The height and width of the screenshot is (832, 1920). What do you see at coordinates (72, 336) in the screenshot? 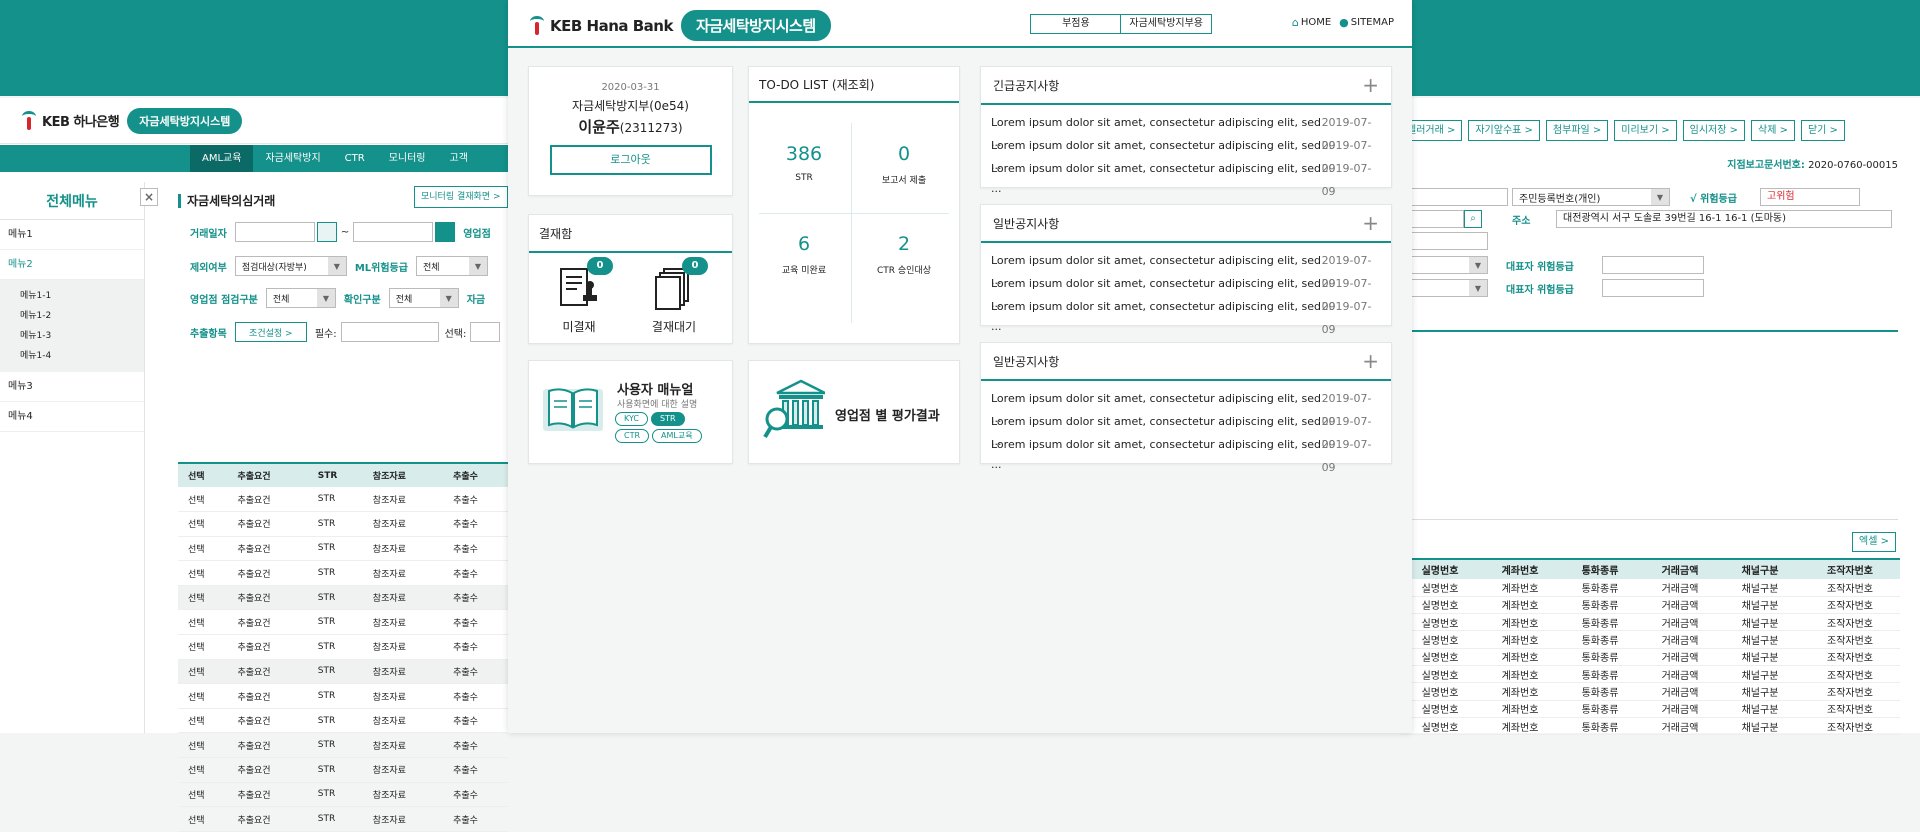
I see `submenu-item: 메뉴1-3` at bounding box center [72, 336].